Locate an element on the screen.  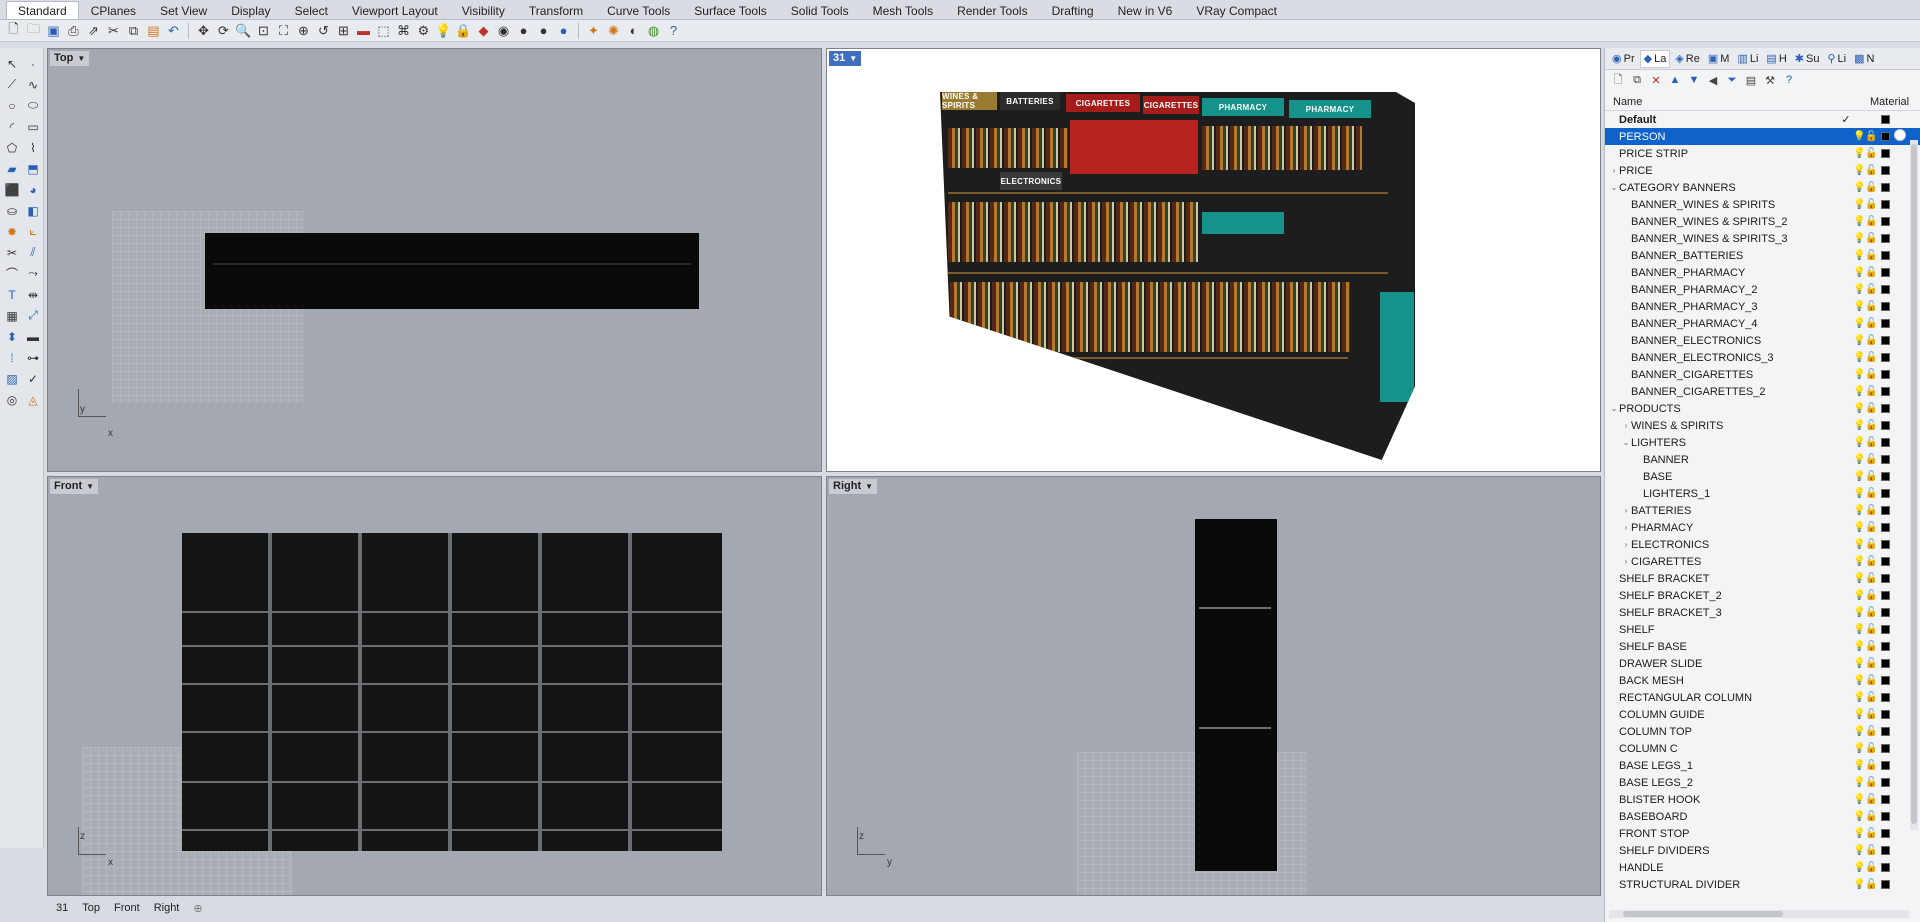
layer-row: BANNER_CIGARETTES_2 💡 🔓 is located at coordinates (1762, 391).